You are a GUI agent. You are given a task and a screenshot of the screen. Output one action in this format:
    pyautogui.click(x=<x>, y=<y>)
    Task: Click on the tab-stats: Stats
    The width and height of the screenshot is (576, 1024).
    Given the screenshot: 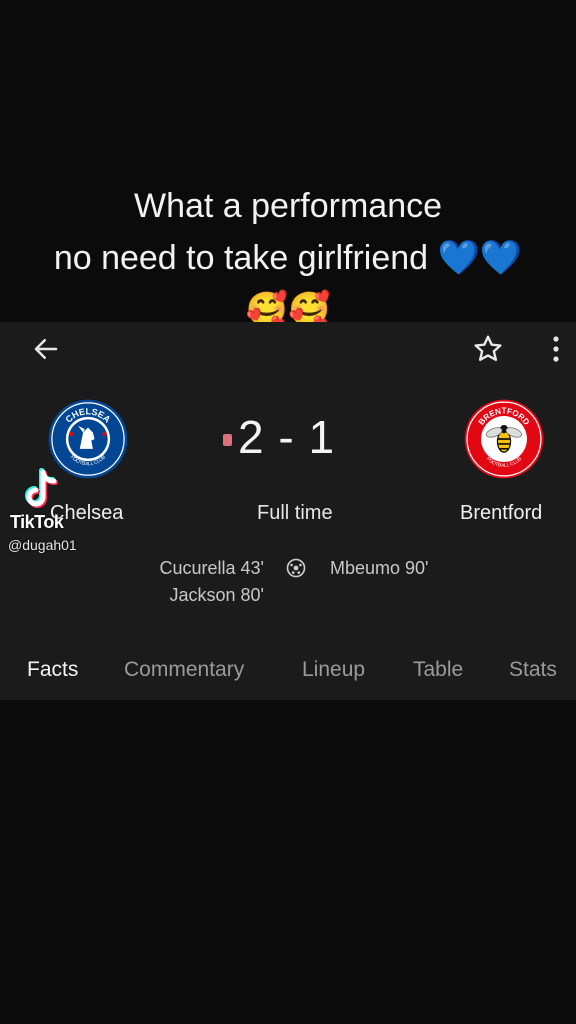 What is the action you would take?
    pyautogui.click(x=533, y=670)
    